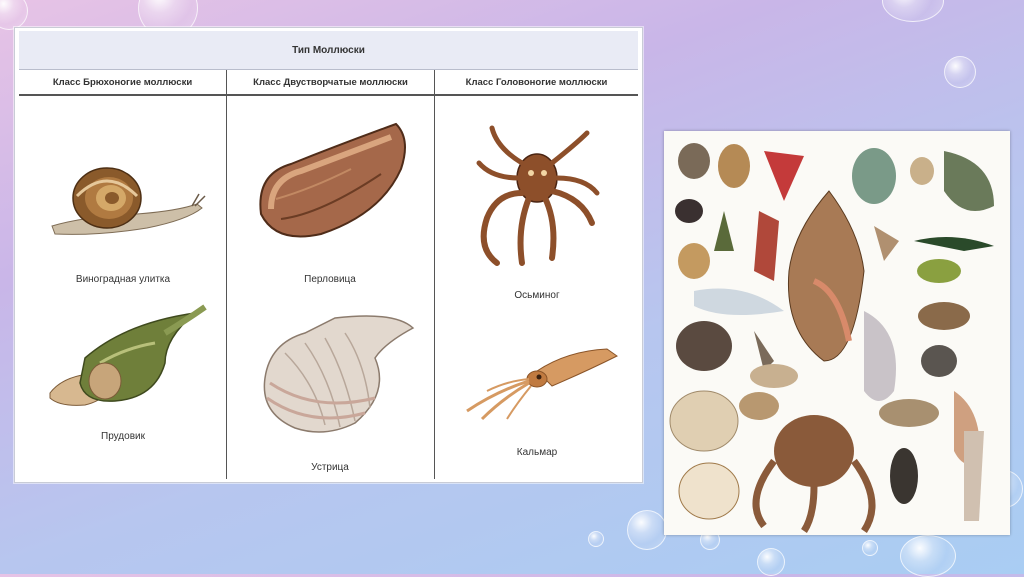 The height and width of the screenshot is (577, 1024). I want to click on oyster-illustration, so click(339, 374).